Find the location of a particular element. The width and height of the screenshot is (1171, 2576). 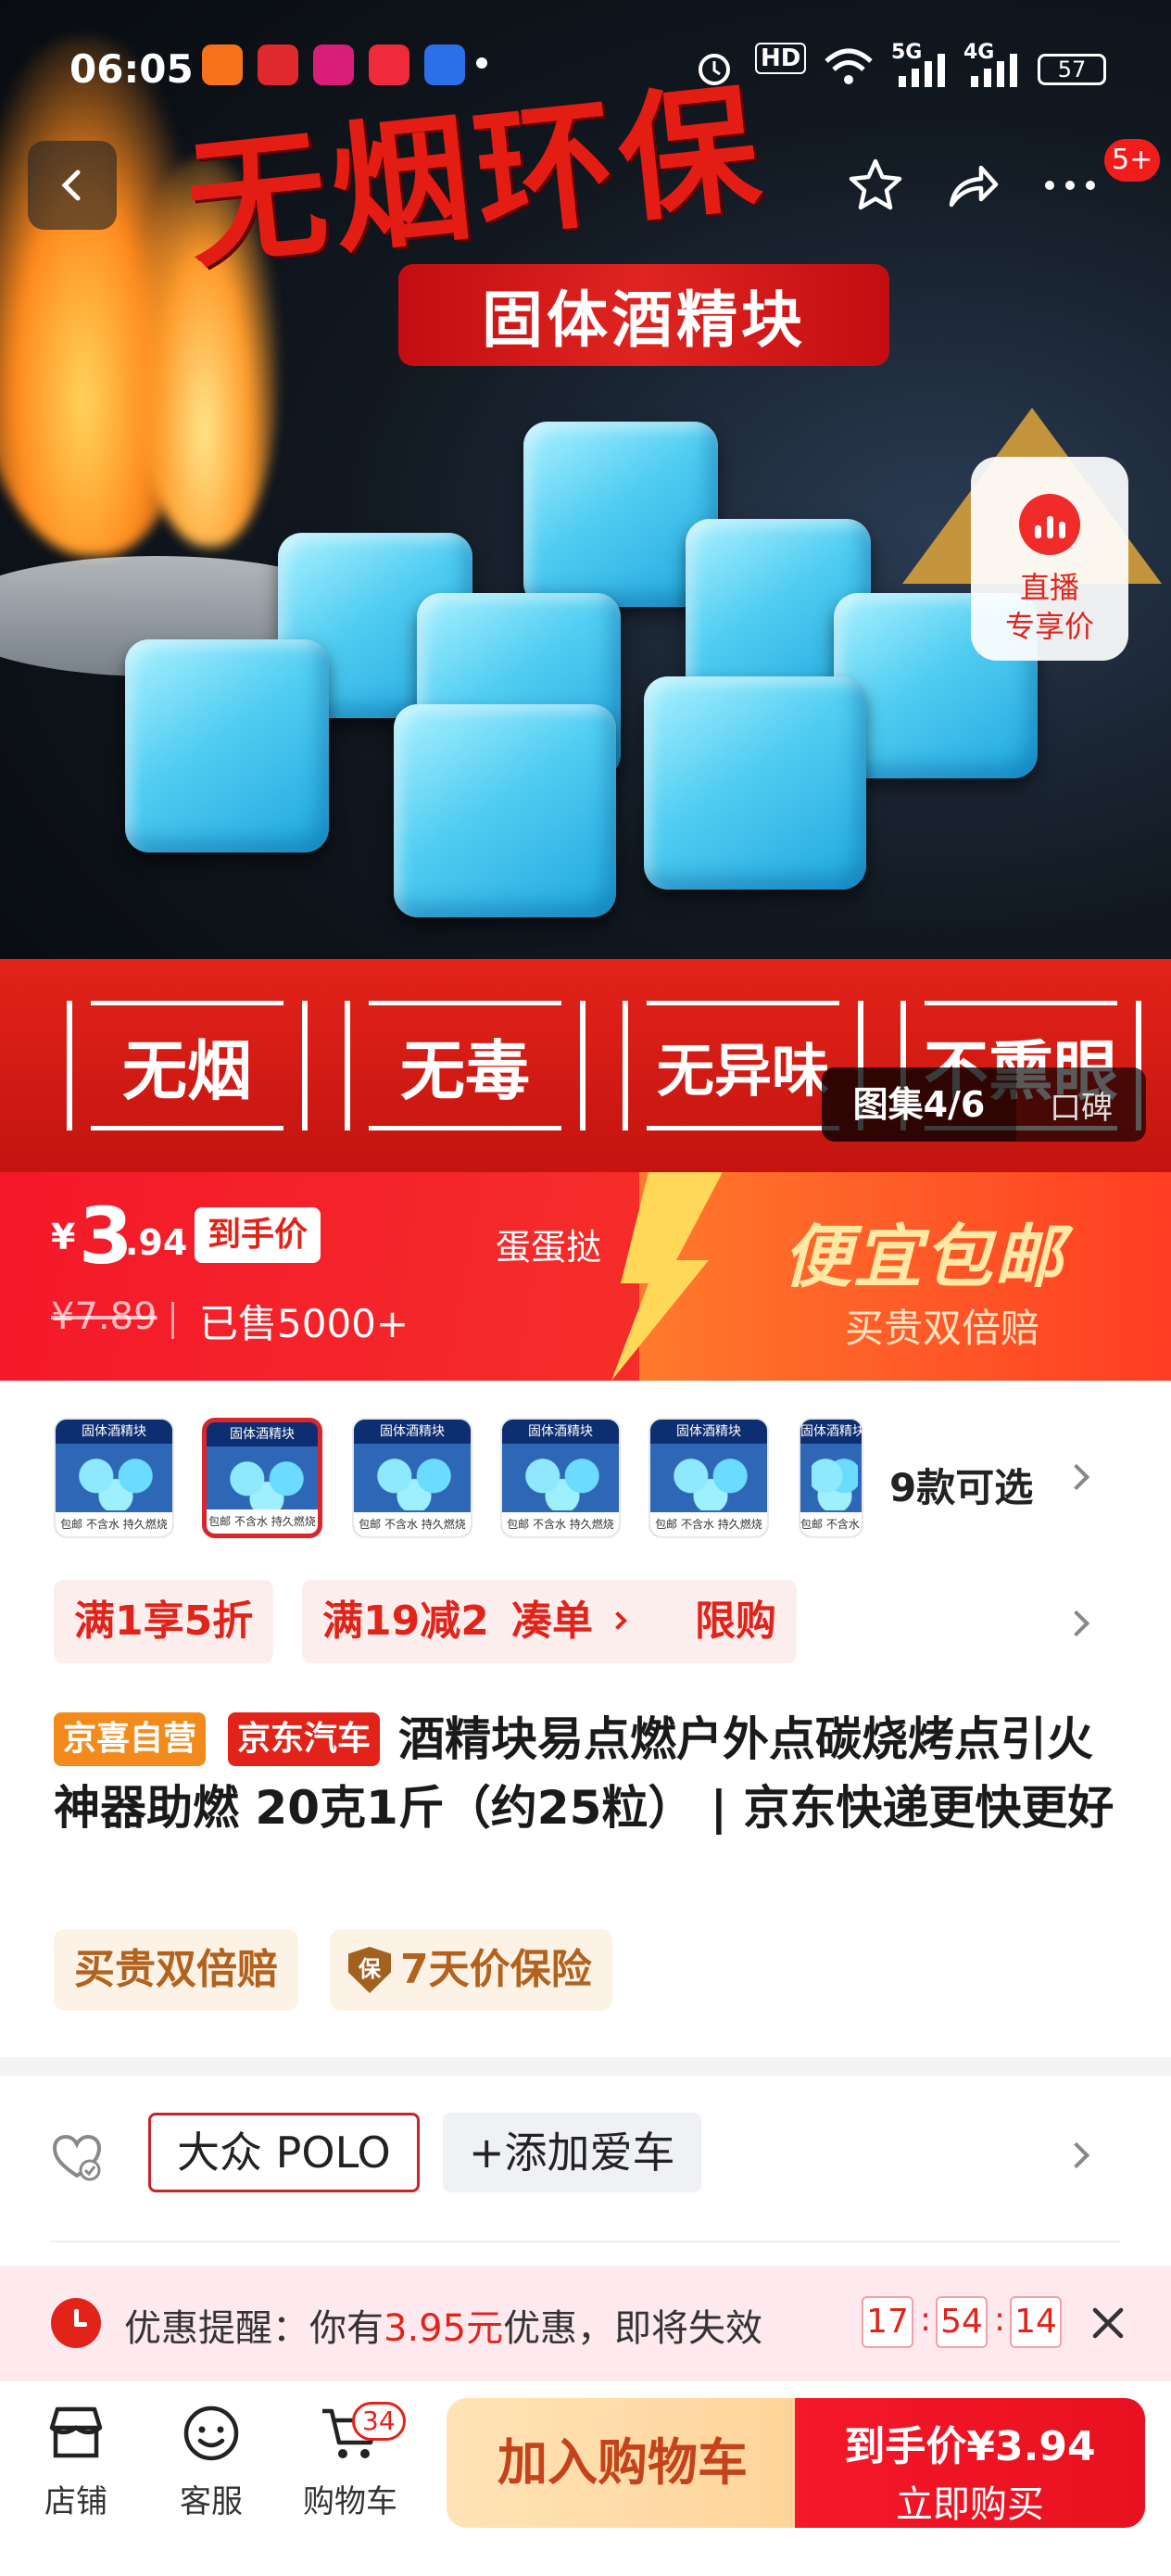

price-banner: ¥ 3 .94 到手价 蛋蛋挞 ¥7.89 已售5000+ 便宜包邮 买贵双倍赔 is located at coordinates (585, 1276).